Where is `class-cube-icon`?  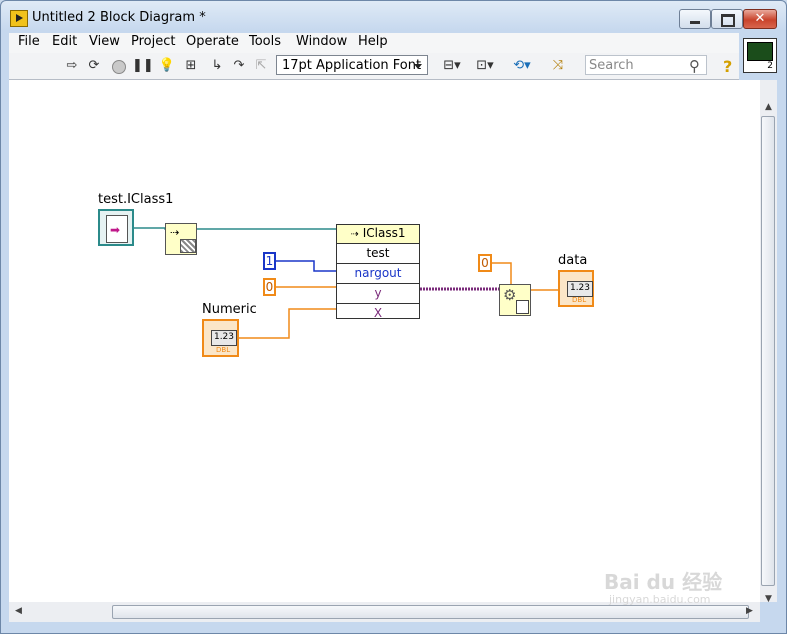 class-cube-icon is located at coordinates (188, 246).